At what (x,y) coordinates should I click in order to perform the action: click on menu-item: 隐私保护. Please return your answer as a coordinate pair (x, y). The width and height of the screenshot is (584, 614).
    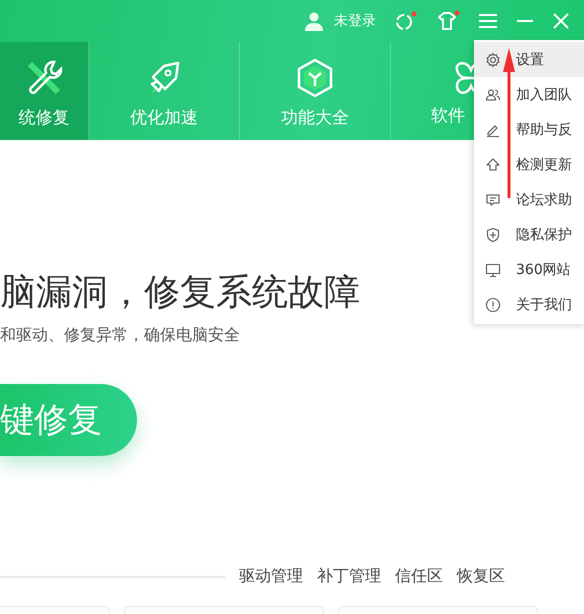
    Looking at the image, I should click on (529, 234).